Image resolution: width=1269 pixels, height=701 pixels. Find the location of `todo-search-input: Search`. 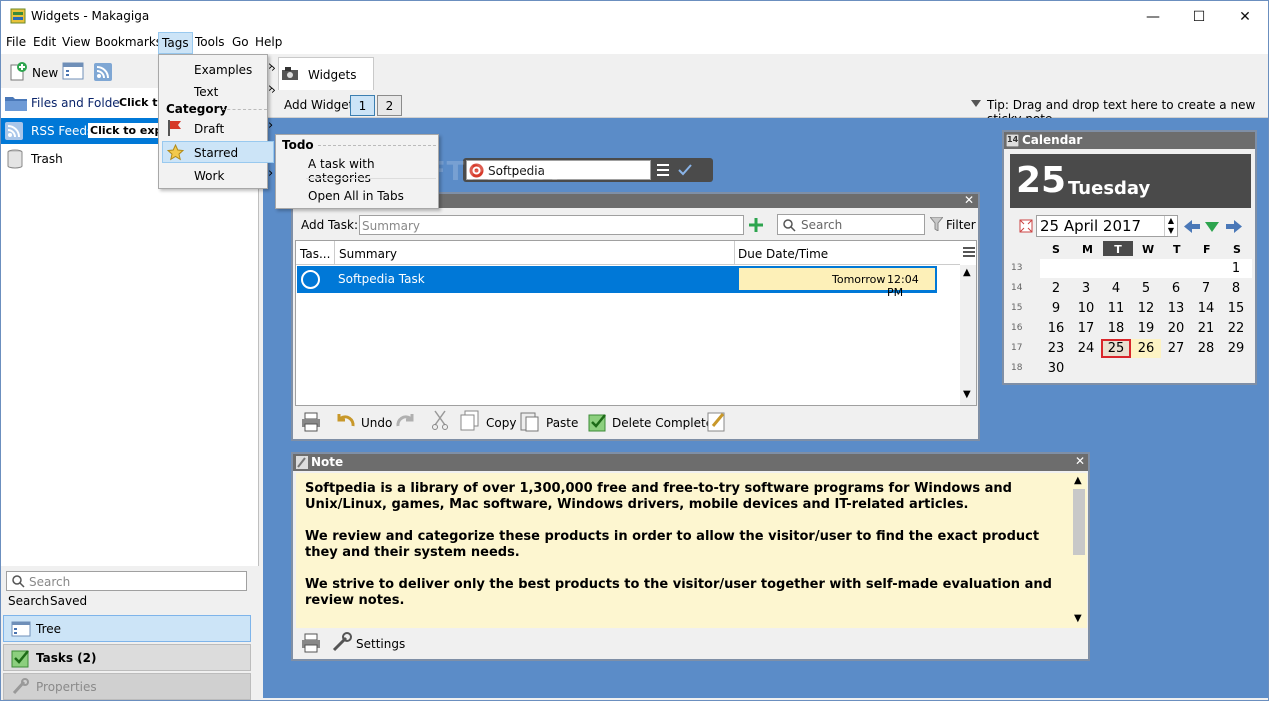

todo-search-input: Search is located at coordinates (851, 224).